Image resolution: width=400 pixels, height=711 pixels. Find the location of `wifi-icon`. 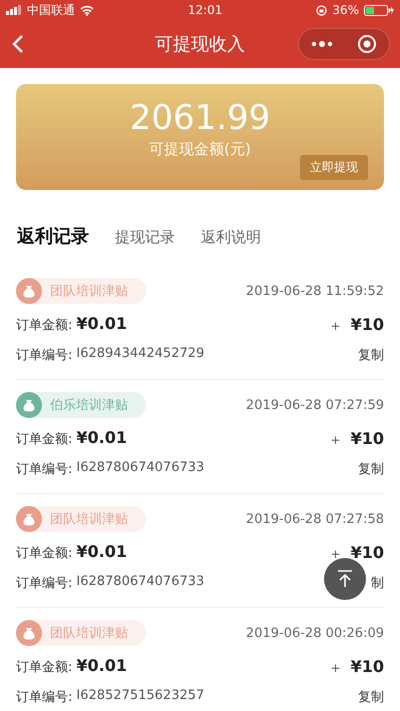

wifi-icon is located at coordinates (87, 10).